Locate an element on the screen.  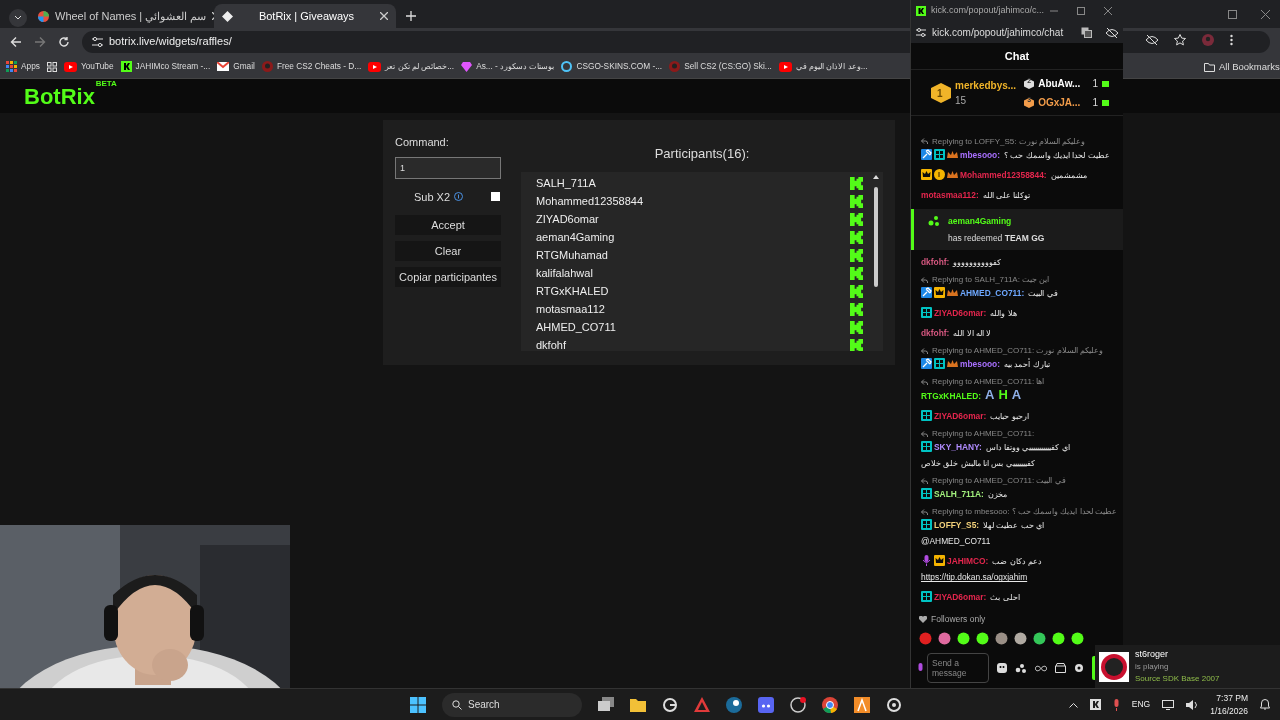
message-link: https://tip.dokan.sa/ogxjahim is located at coordinates (974, 577).